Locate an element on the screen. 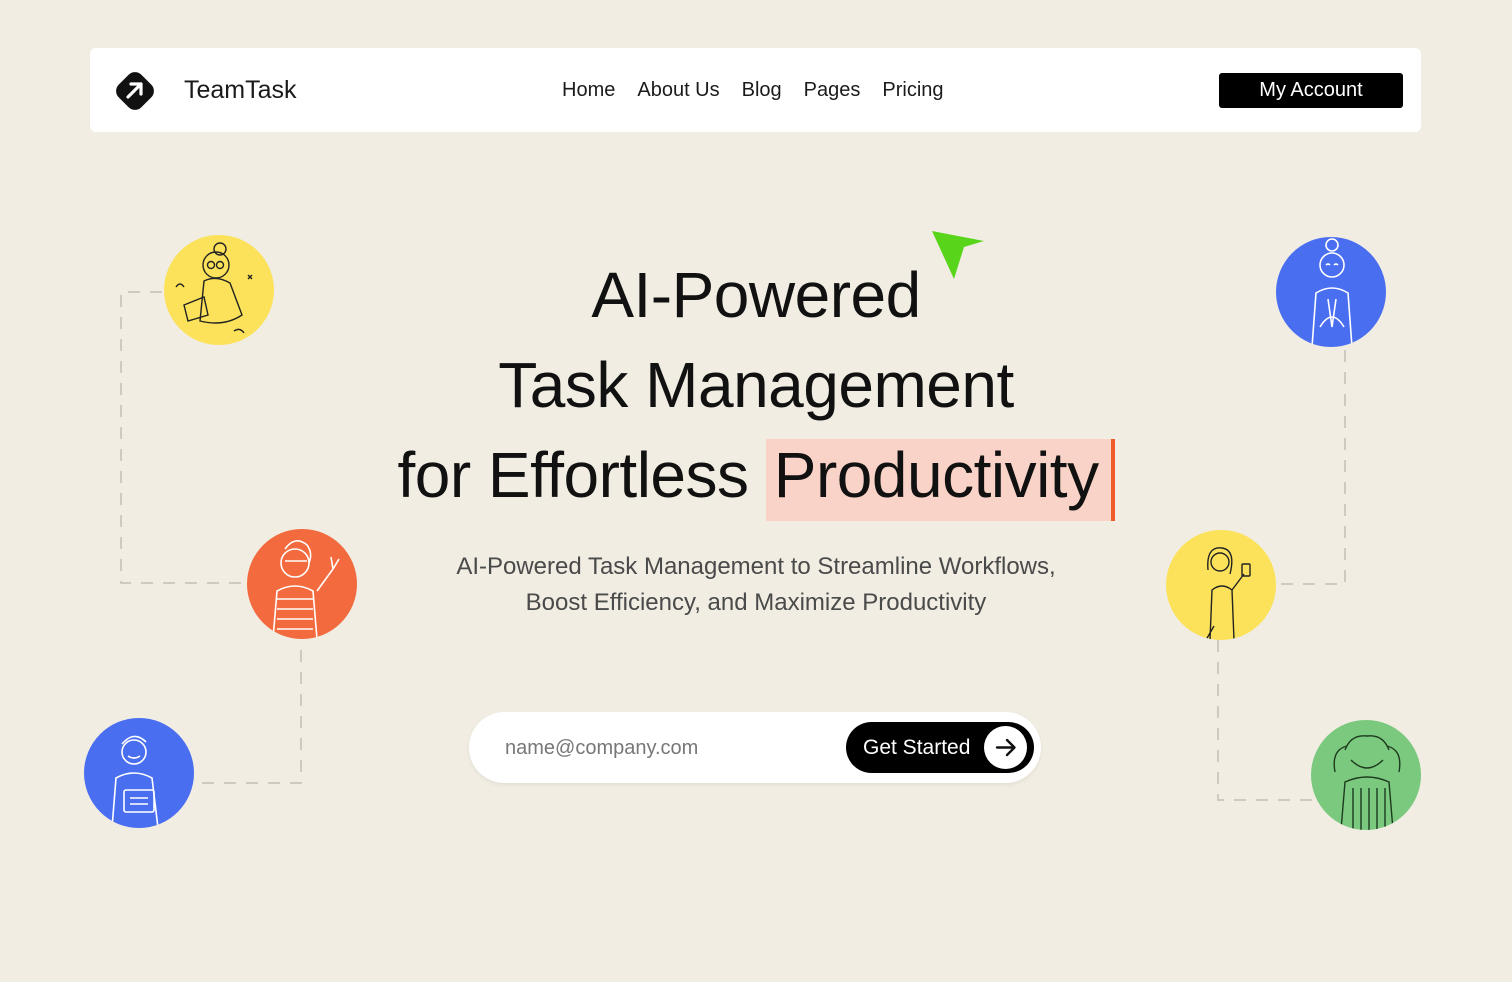 This screenshot has width=1512, height=982. brand-name: TeamTask is located at coordinates (240, 90).